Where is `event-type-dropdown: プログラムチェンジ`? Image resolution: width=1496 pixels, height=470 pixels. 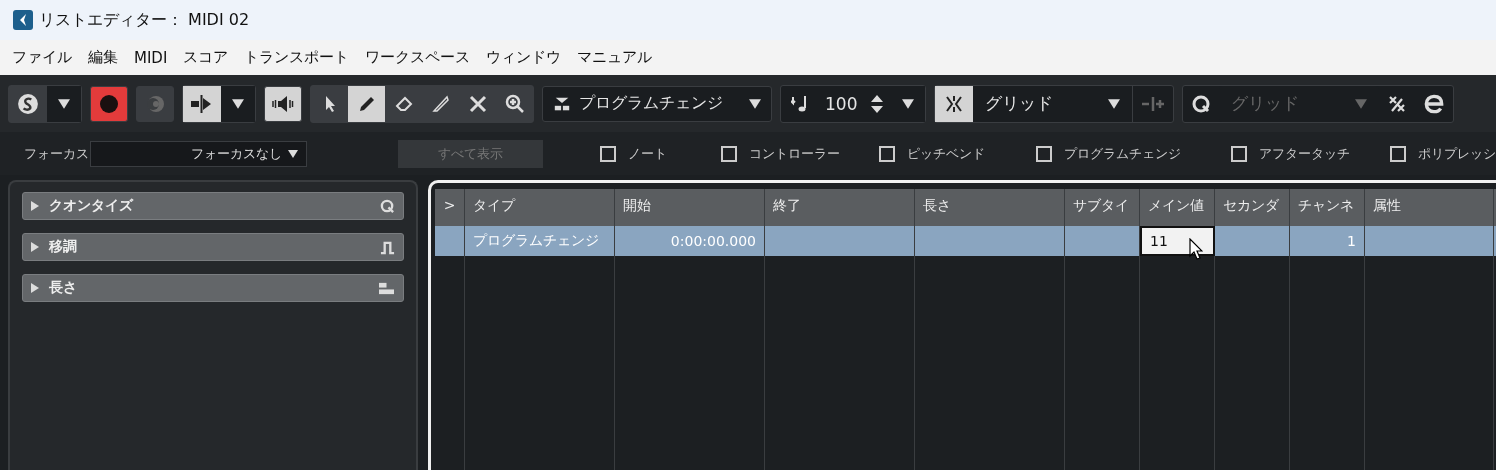
event-type-dropdown: プログラムチェンジ is located at coordinates (657, 103).